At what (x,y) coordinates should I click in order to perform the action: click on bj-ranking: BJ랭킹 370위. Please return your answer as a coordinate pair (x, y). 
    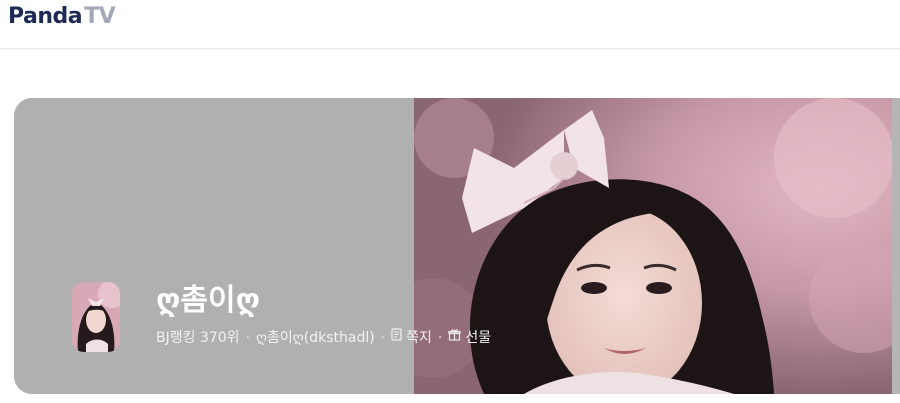
    Looking at the image, I should click on (198, 338).